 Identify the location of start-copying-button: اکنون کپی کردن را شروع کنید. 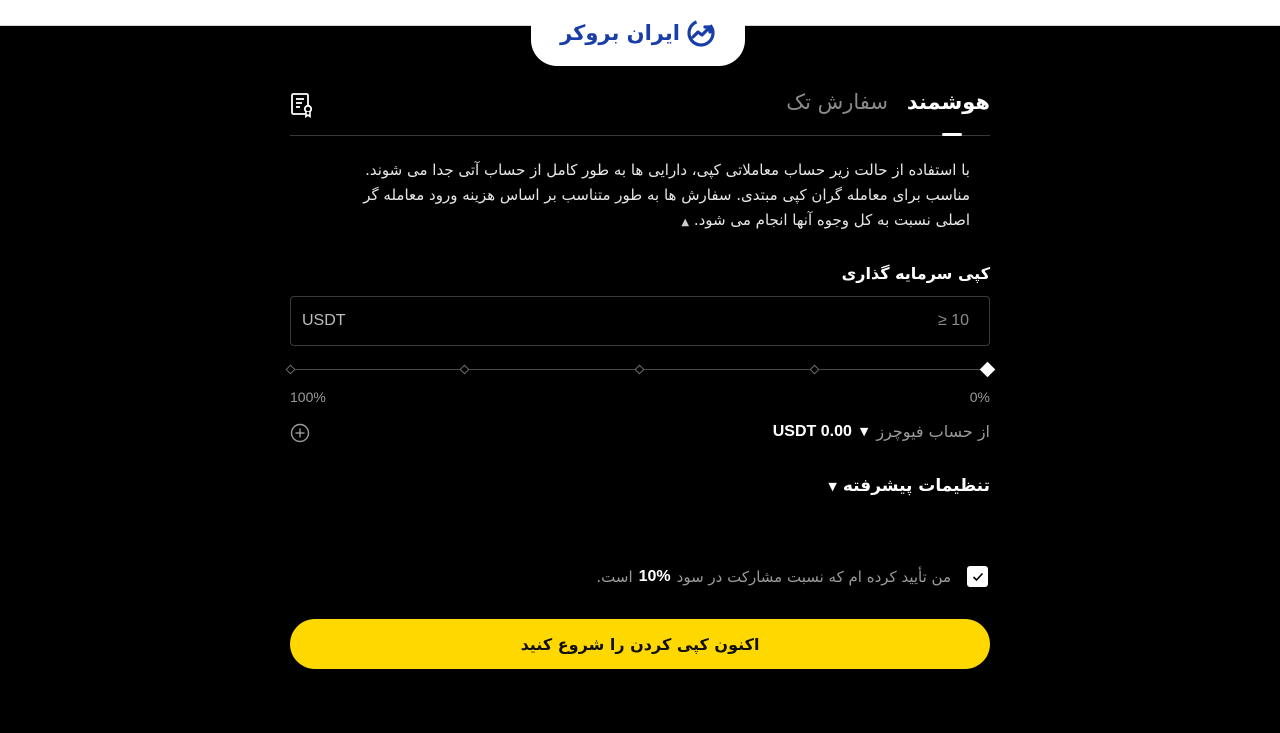
(640, 644).